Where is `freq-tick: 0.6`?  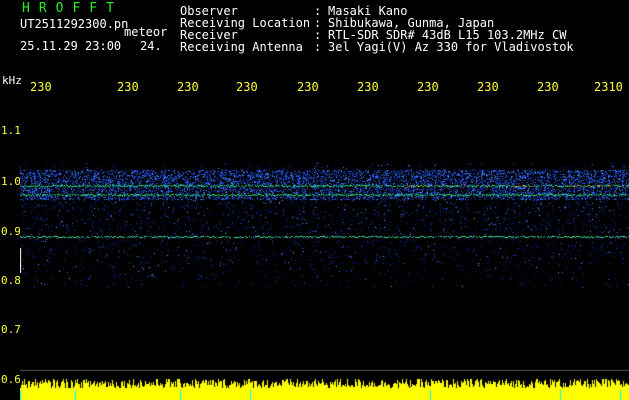
freq-tick: 0.6 is located at coordinates (11, 379).